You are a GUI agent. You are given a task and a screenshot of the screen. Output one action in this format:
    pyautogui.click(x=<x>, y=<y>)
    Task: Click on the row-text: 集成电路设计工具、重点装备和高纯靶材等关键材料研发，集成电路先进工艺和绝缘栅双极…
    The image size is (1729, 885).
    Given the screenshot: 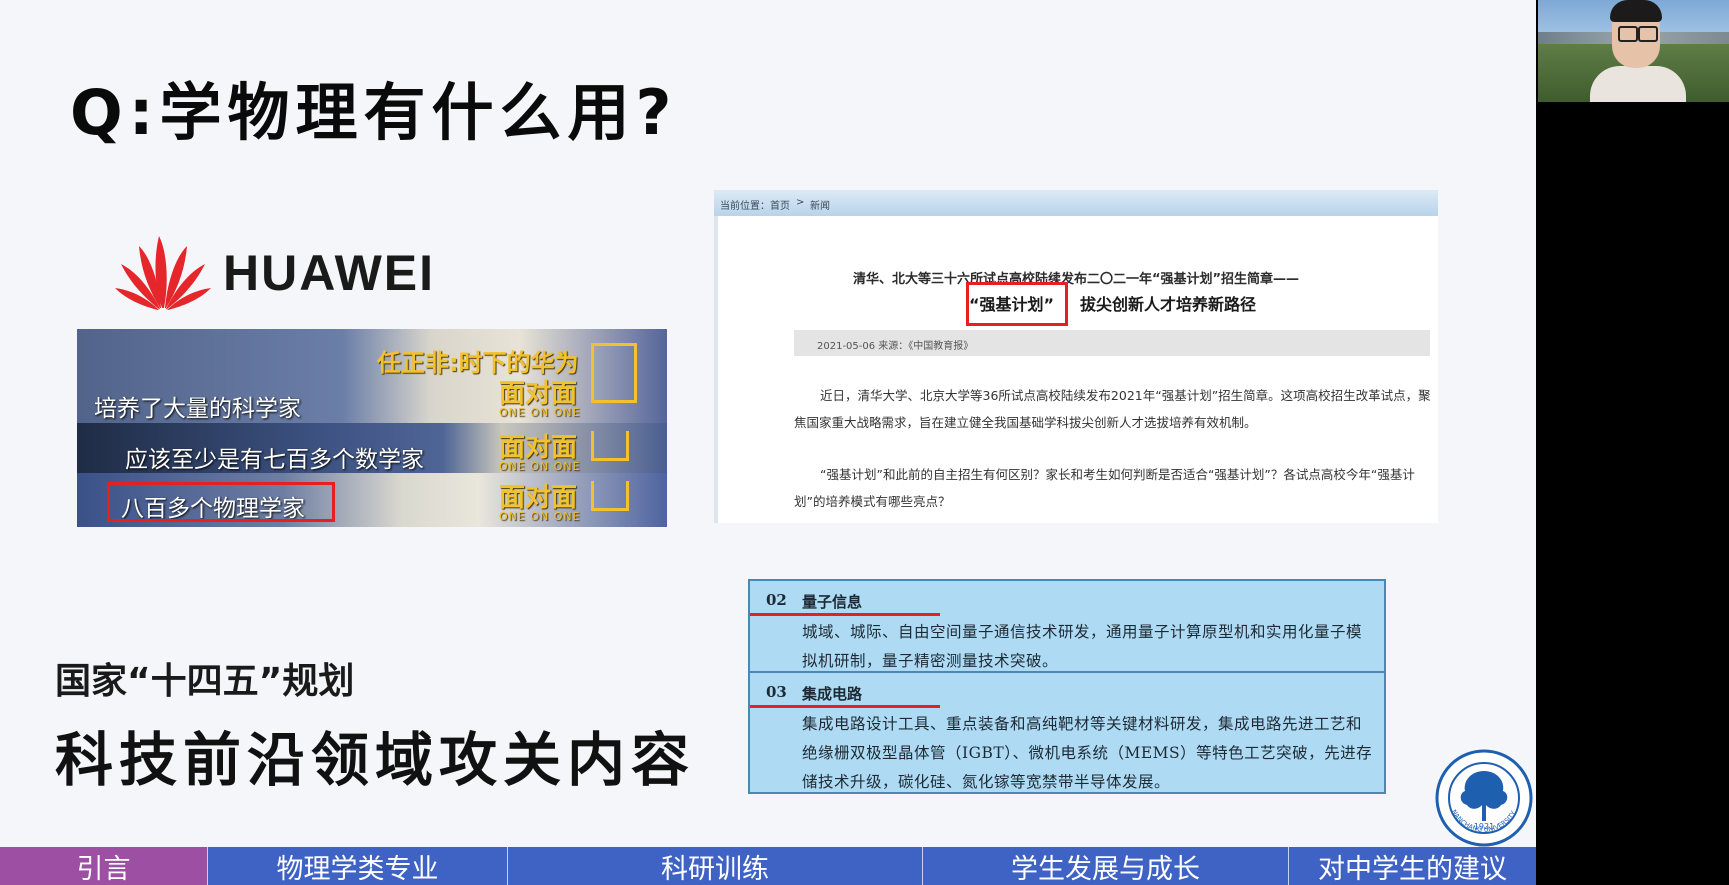 What is the action you would take?
    pyautogui.click(x=1087, y=753)
    